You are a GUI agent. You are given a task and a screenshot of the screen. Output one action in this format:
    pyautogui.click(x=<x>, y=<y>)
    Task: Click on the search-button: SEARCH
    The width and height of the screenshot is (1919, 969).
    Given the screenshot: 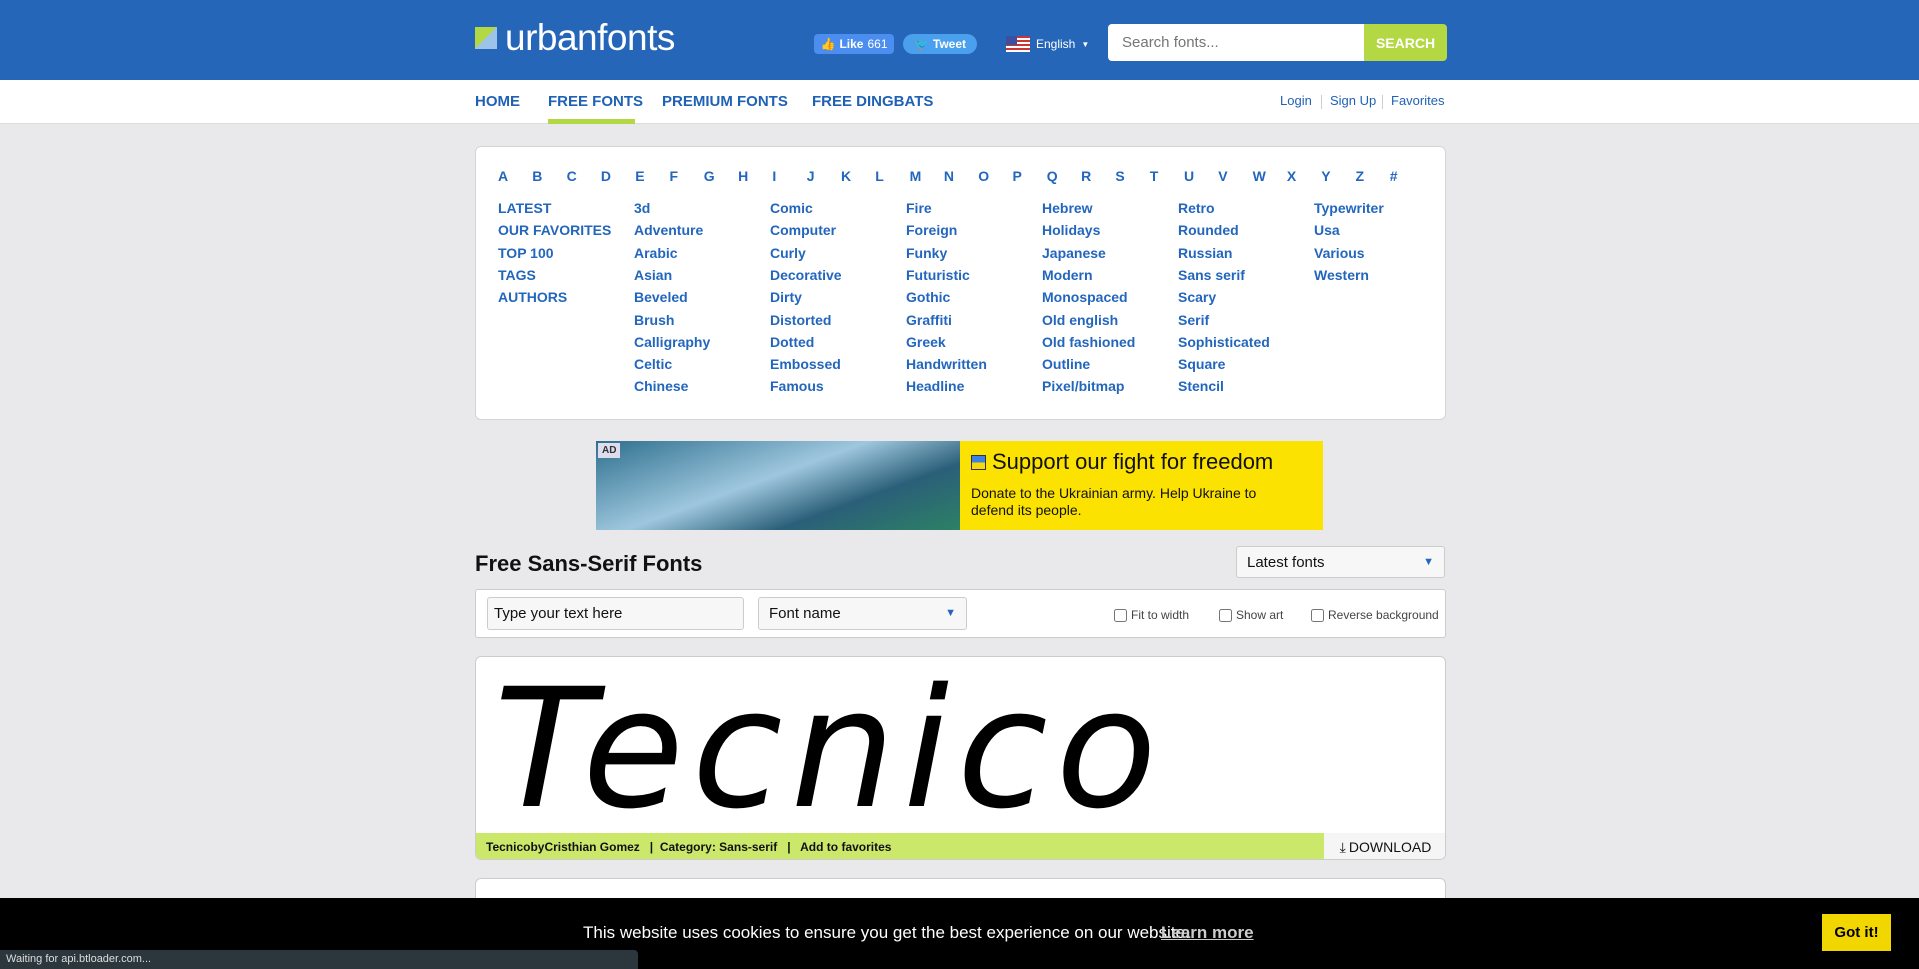 What is the action you would take?
    pyautogui.click(x=1405, y=42)
    